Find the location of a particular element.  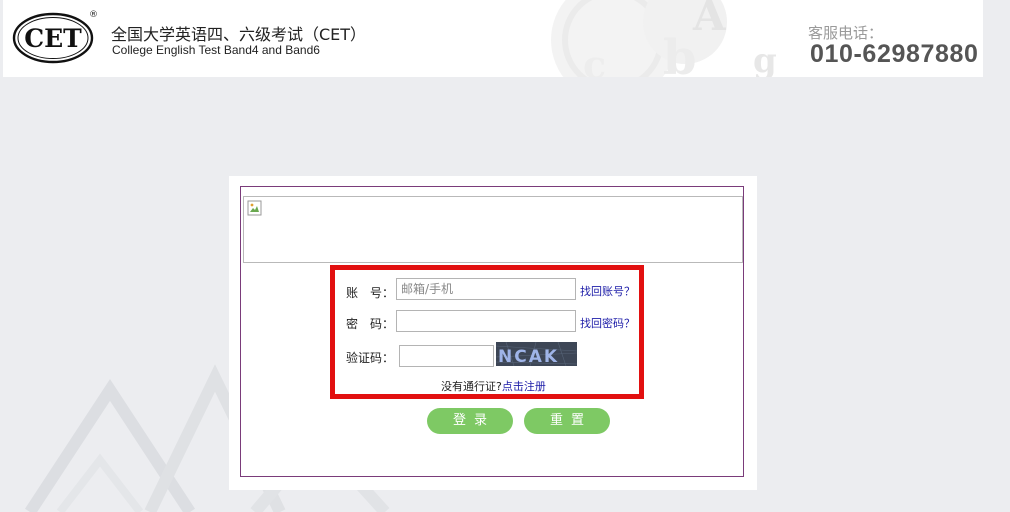

site-title-chinese: 全国大学英语四、六级考试（CET） is located at coordinates (239, 34).